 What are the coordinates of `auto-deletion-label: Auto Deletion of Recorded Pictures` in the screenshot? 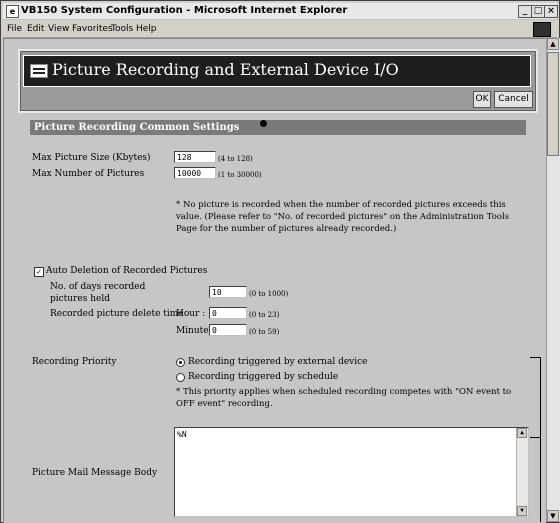 It's located at (127, 271).